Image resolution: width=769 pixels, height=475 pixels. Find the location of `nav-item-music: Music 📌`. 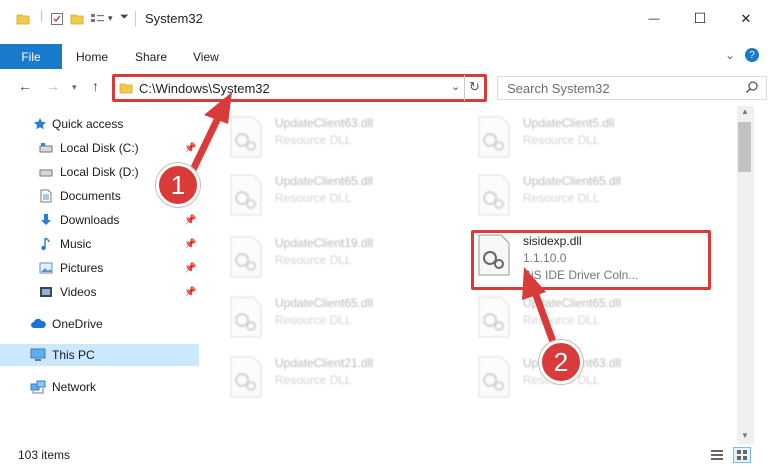

nav-item-music: Music 📌 is located at coordinates (99, 244).